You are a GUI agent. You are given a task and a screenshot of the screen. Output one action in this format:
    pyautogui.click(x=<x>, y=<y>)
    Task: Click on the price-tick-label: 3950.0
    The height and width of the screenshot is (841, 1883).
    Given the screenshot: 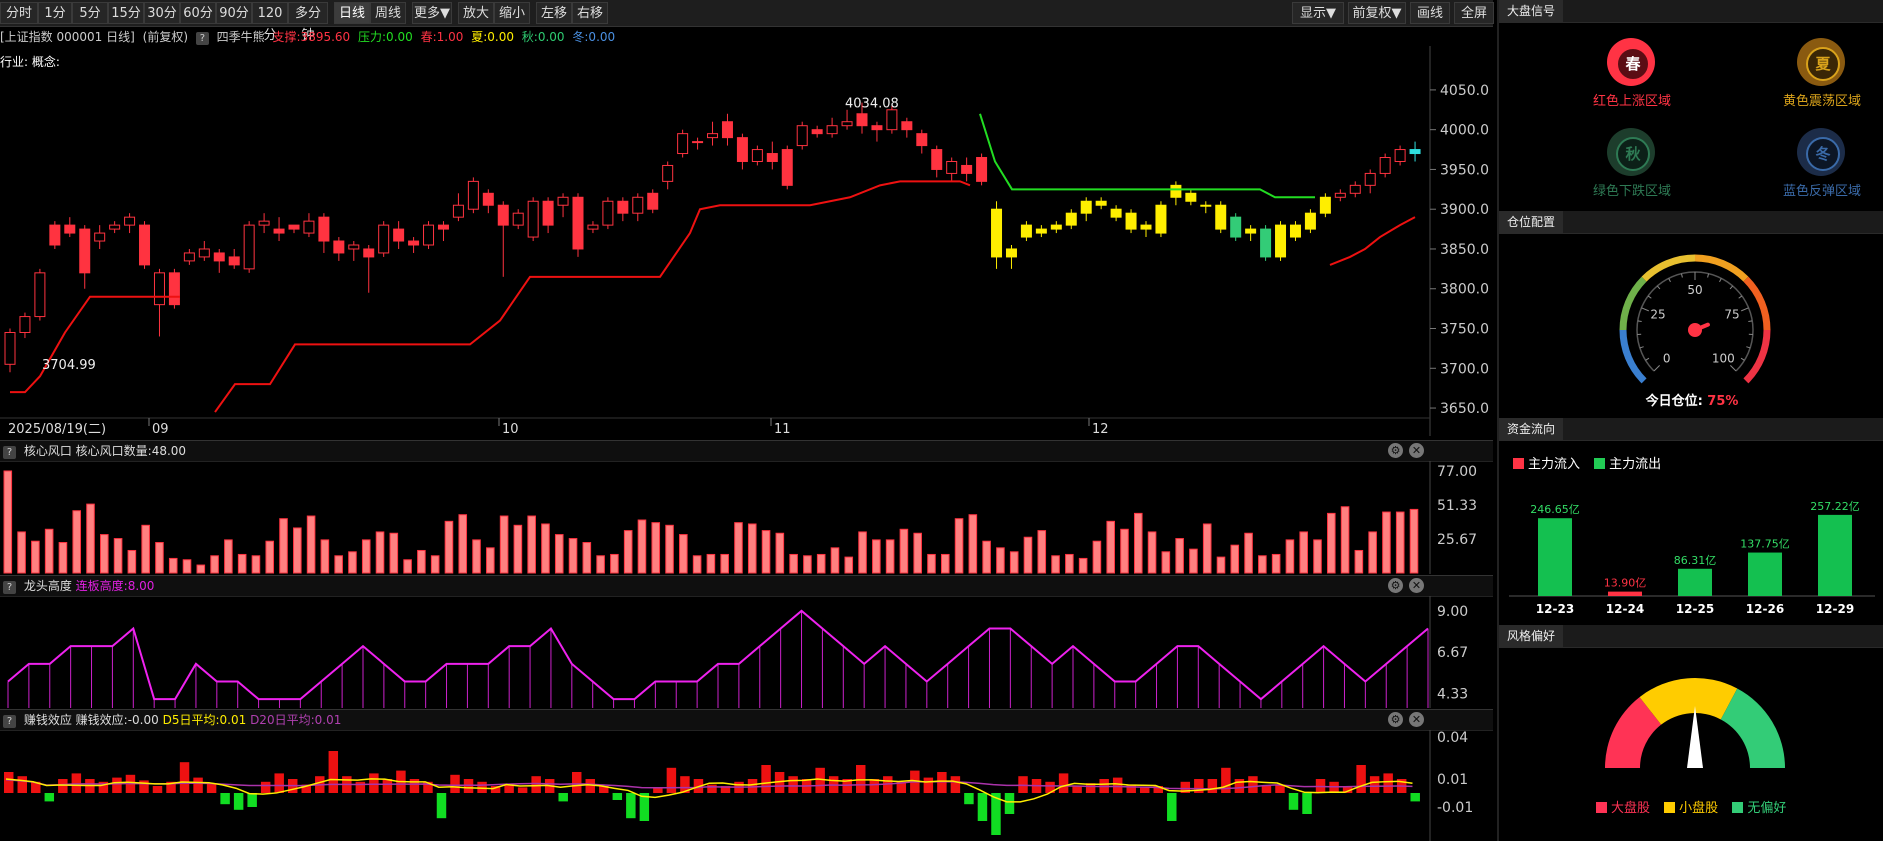 What is the action you would take?
    pyautogui.click(x=1464, y=170)
    